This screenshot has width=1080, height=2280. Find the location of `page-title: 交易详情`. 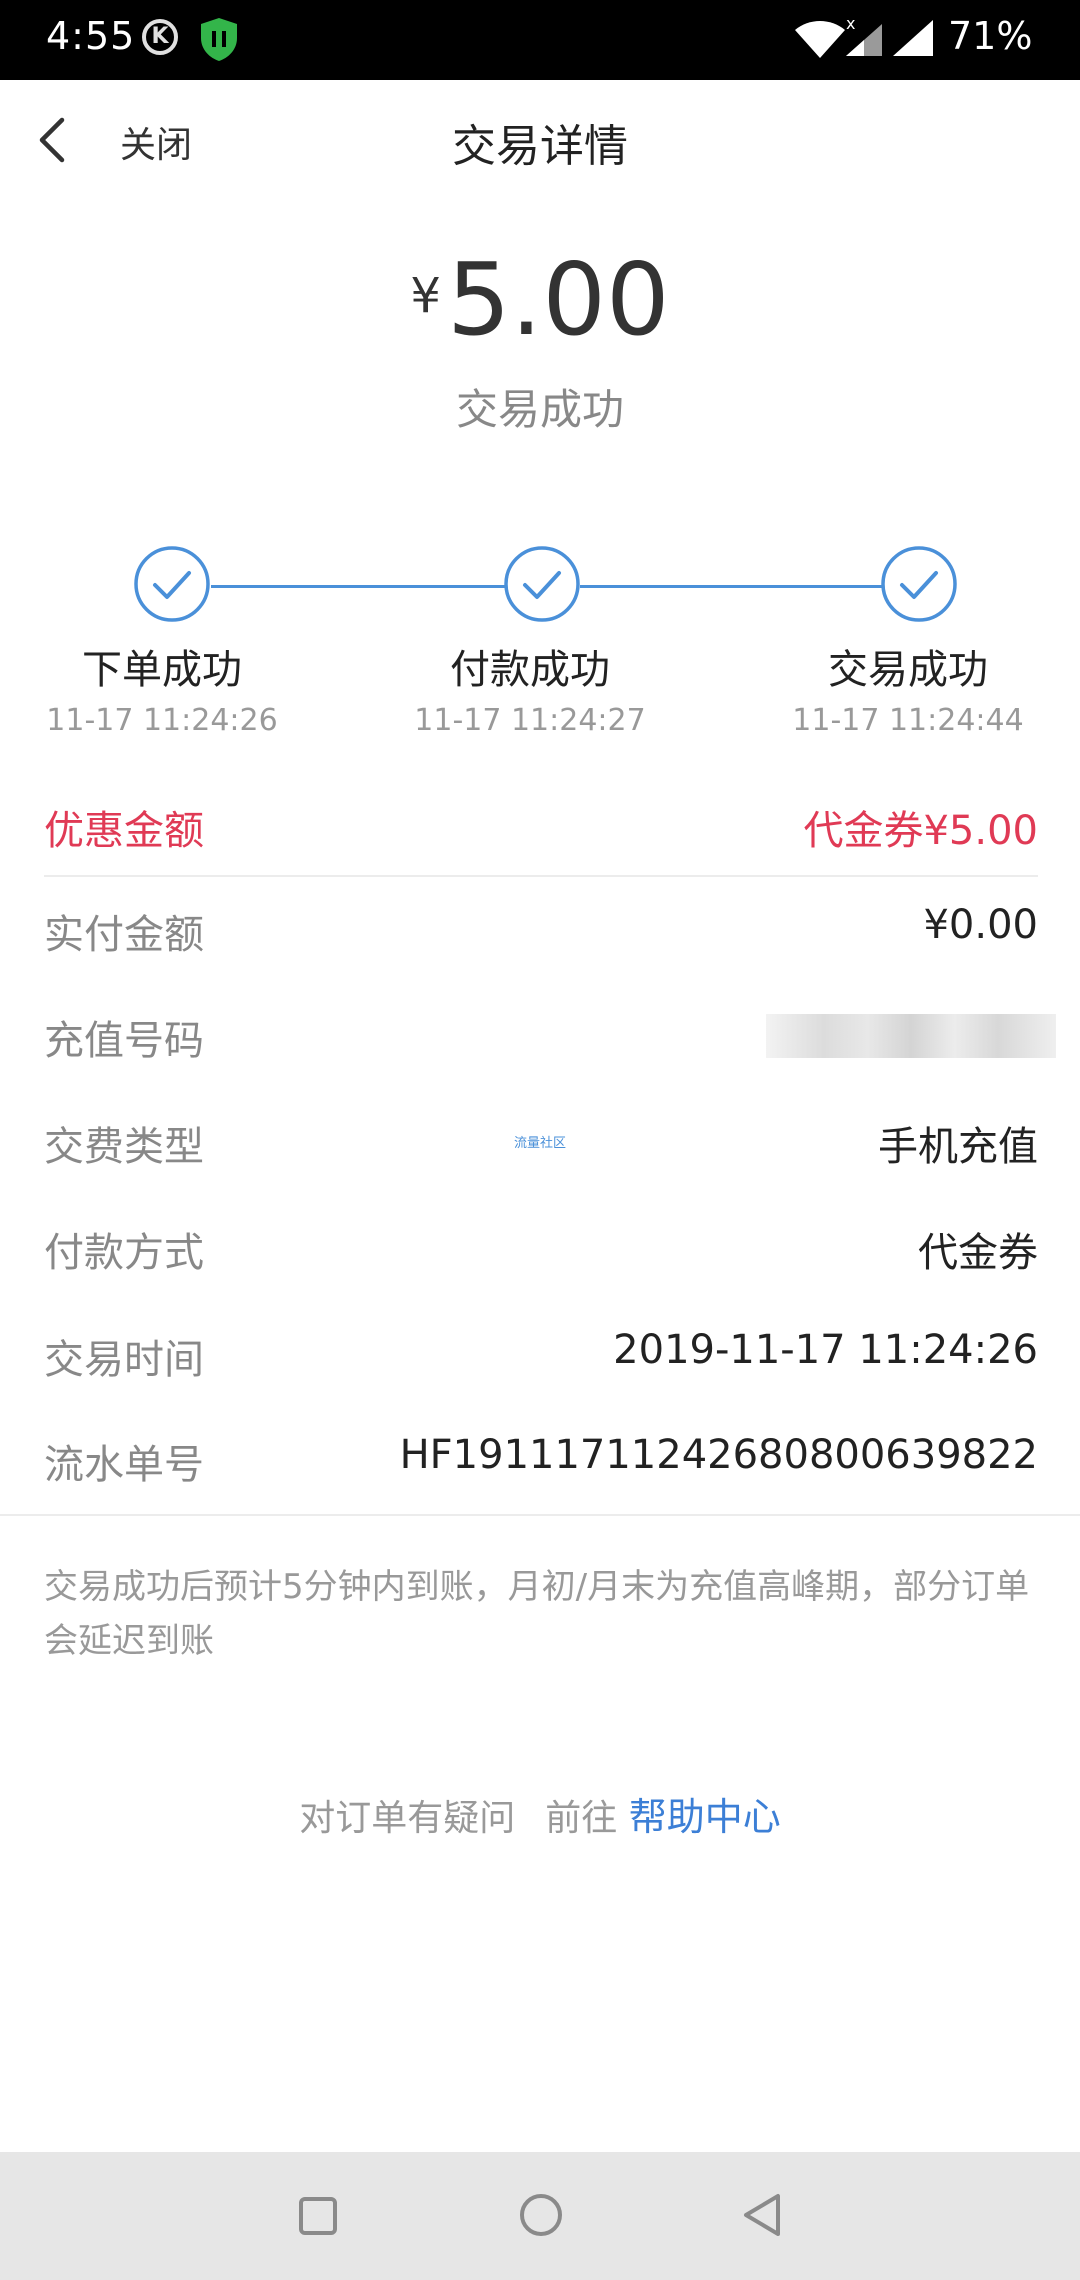

page-title: 交易详情 is located at coordinates (540, 146).